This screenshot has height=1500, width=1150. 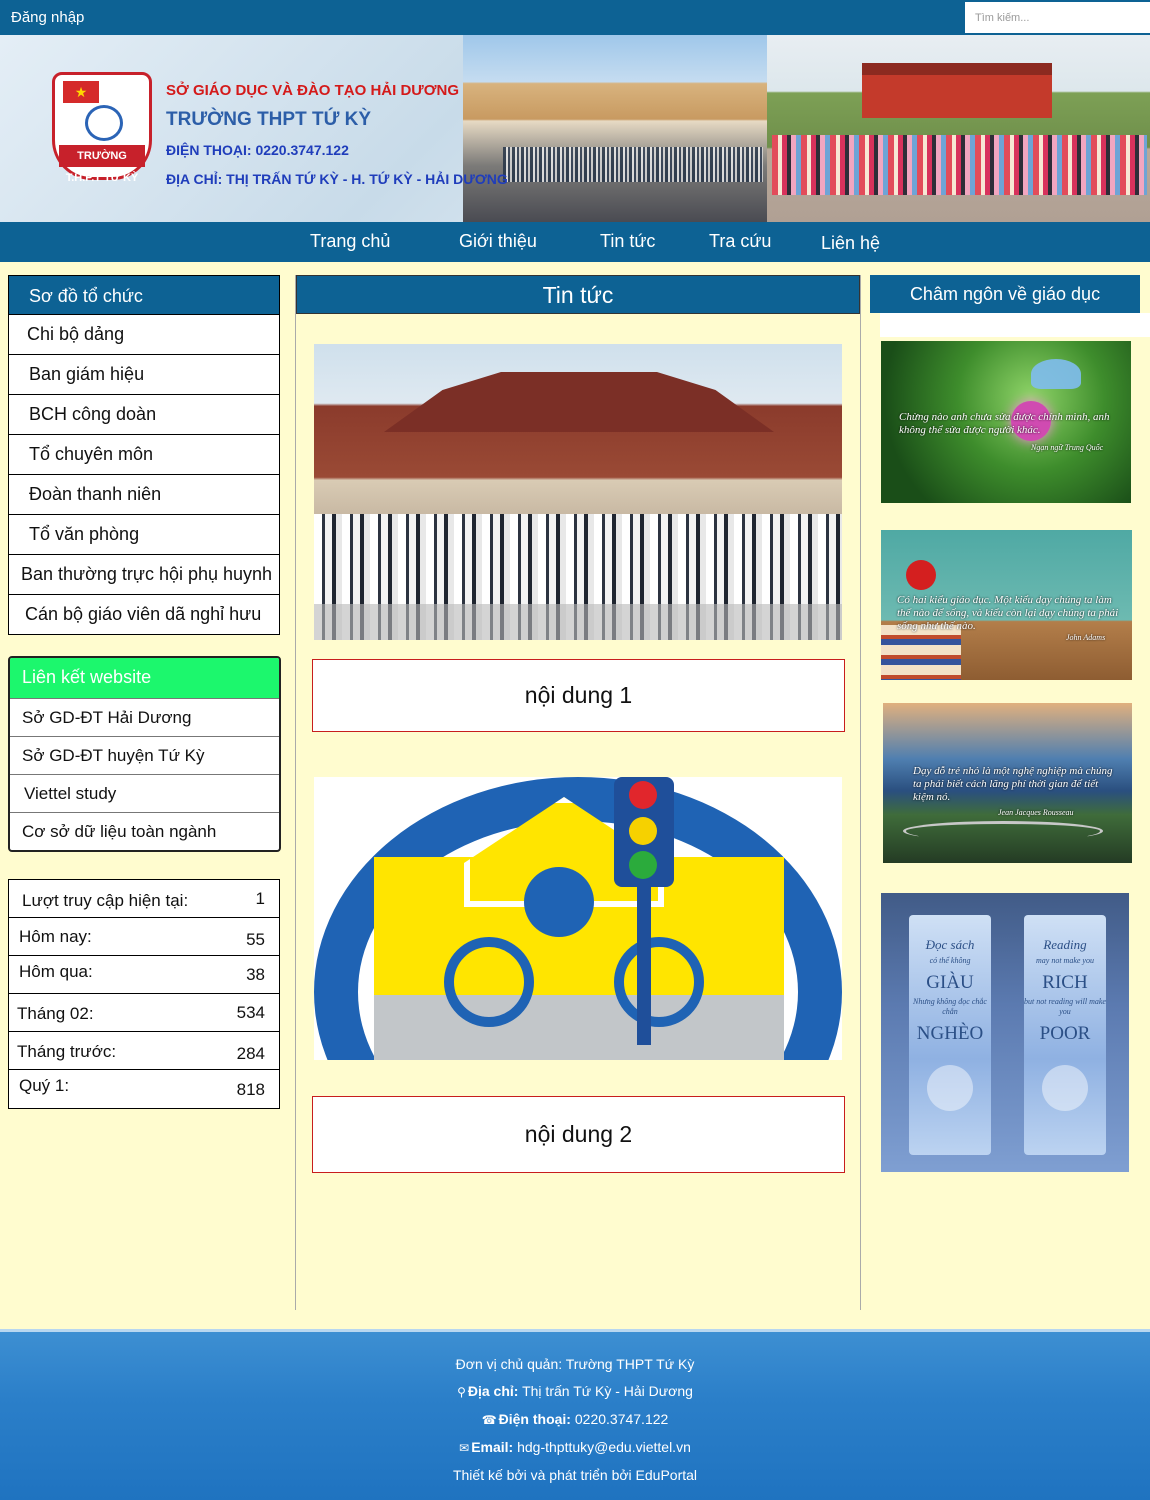 I want to click on stat-label: Tháng trước:, so click(x=67, y=1051).